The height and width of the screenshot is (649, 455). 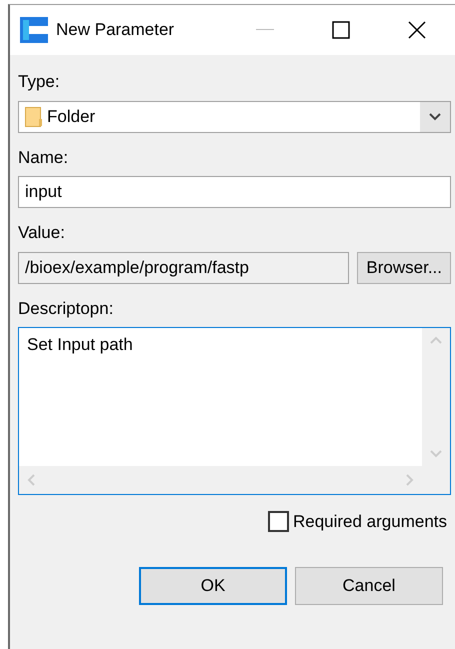 I want to click on folder-icon, so click(x=34, y=116).